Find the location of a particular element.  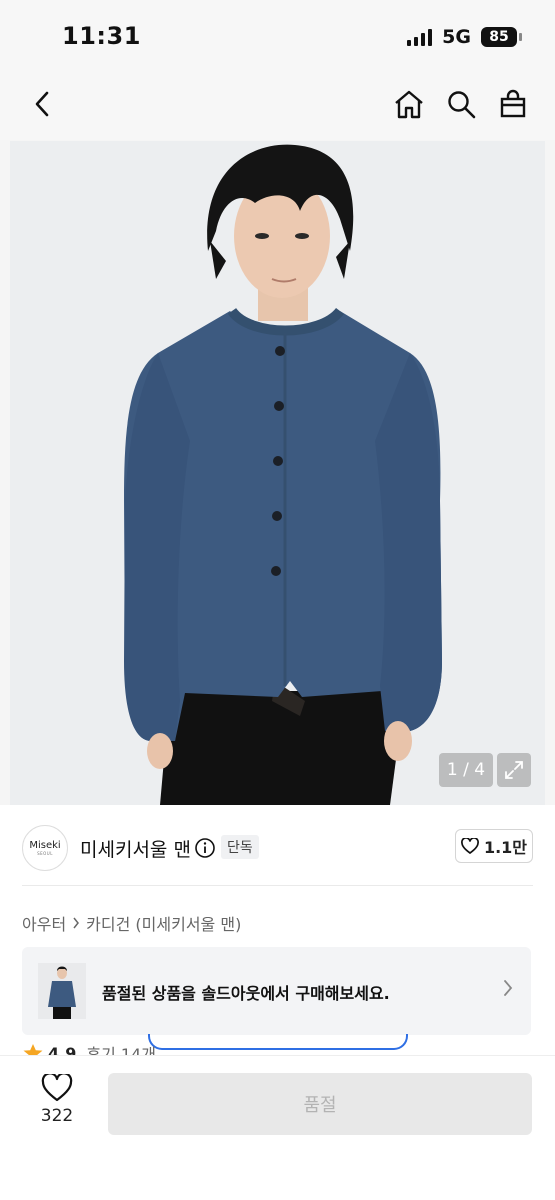

breadcrumb-category: 아우터 is located at coordinates (44, 923).